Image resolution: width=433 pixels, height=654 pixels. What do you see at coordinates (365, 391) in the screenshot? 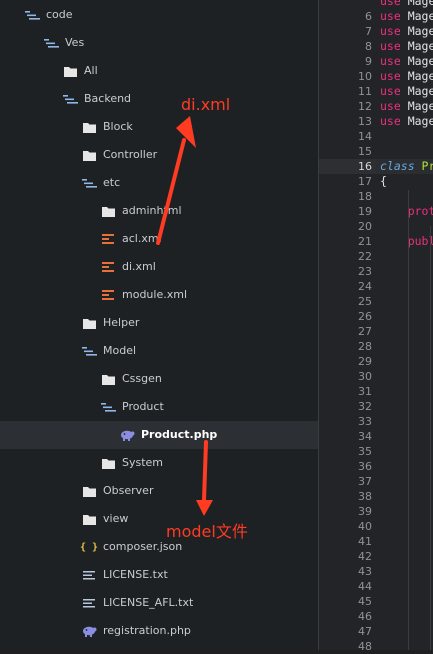
I see `line-number: 31` at bounding box center [365, 391].